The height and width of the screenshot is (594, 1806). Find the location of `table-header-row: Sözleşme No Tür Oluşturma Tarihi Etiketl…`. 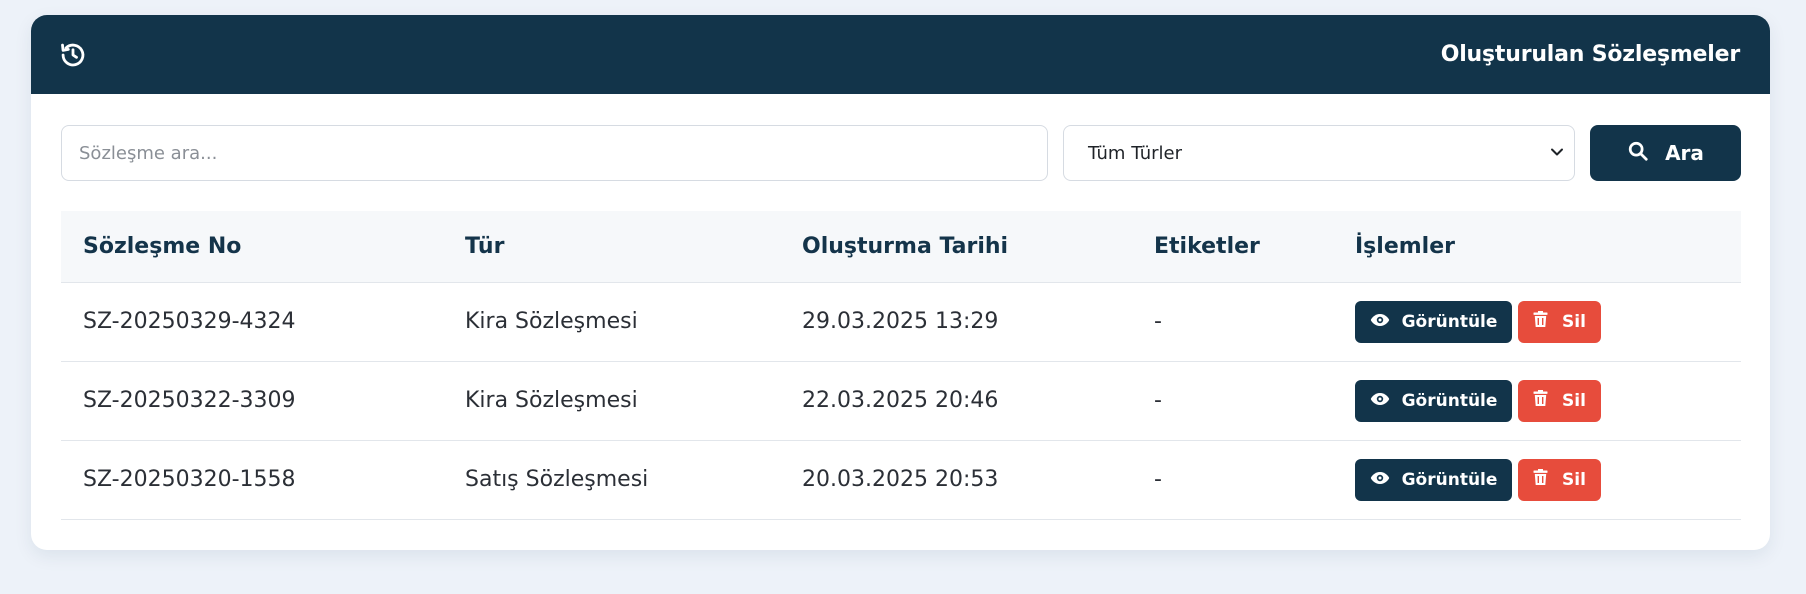

table-header-row: Sözleşme No Tür Oluşturma Tarihi Etiketl… is located at coordinates (901, 247).